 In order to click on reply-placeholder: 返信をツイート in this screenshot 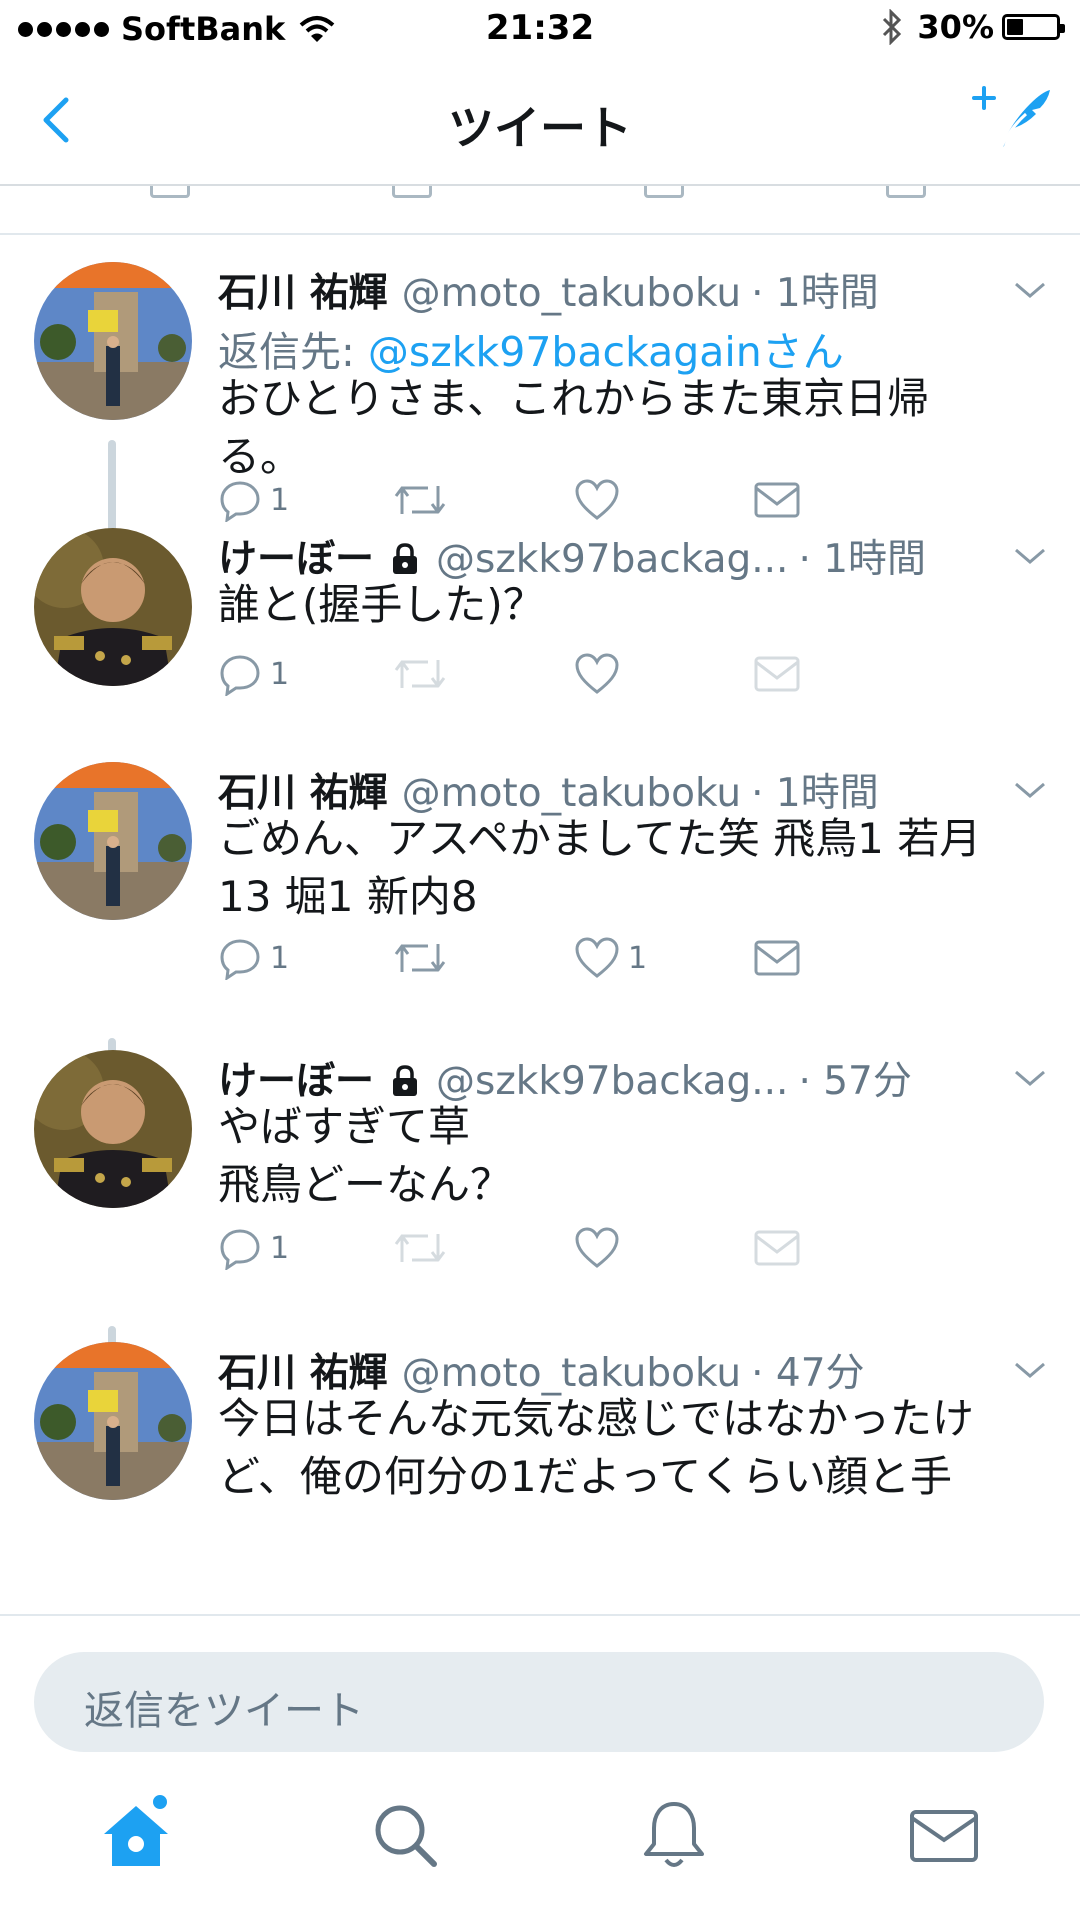, I will do `click(224, 1711)`.